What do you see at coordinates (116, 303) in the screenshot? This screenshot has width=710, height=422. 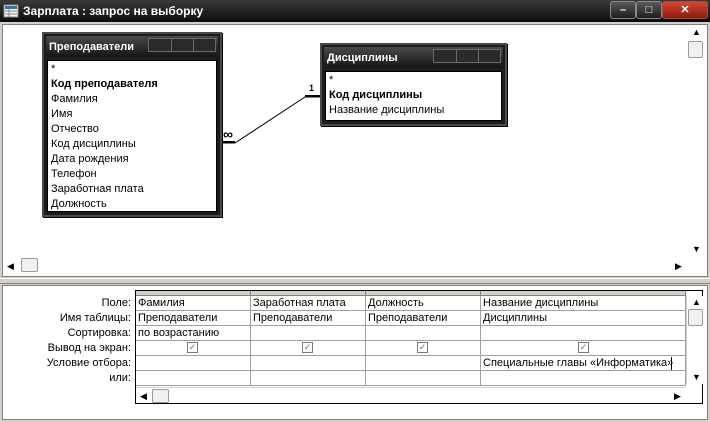 I see `row-label-field: Поле:` at bounding box center [116, 303].